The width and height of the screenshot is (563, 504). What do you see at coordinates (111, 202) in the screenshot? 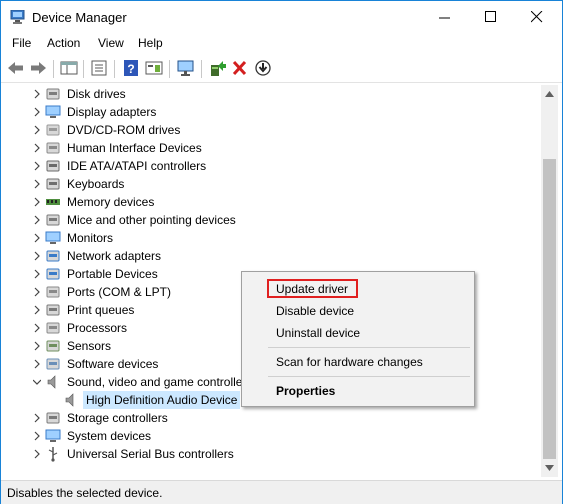
I see `tree-item-label: Memory devices` at bounding box center [111, 202].